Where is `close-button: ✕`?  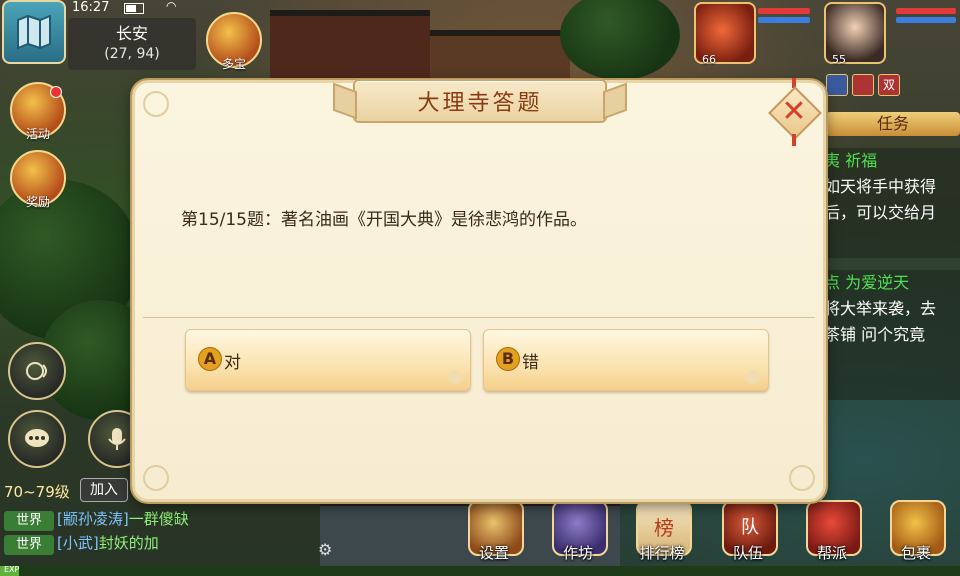
close-button: ✕ is located at coordinates (795, 112).